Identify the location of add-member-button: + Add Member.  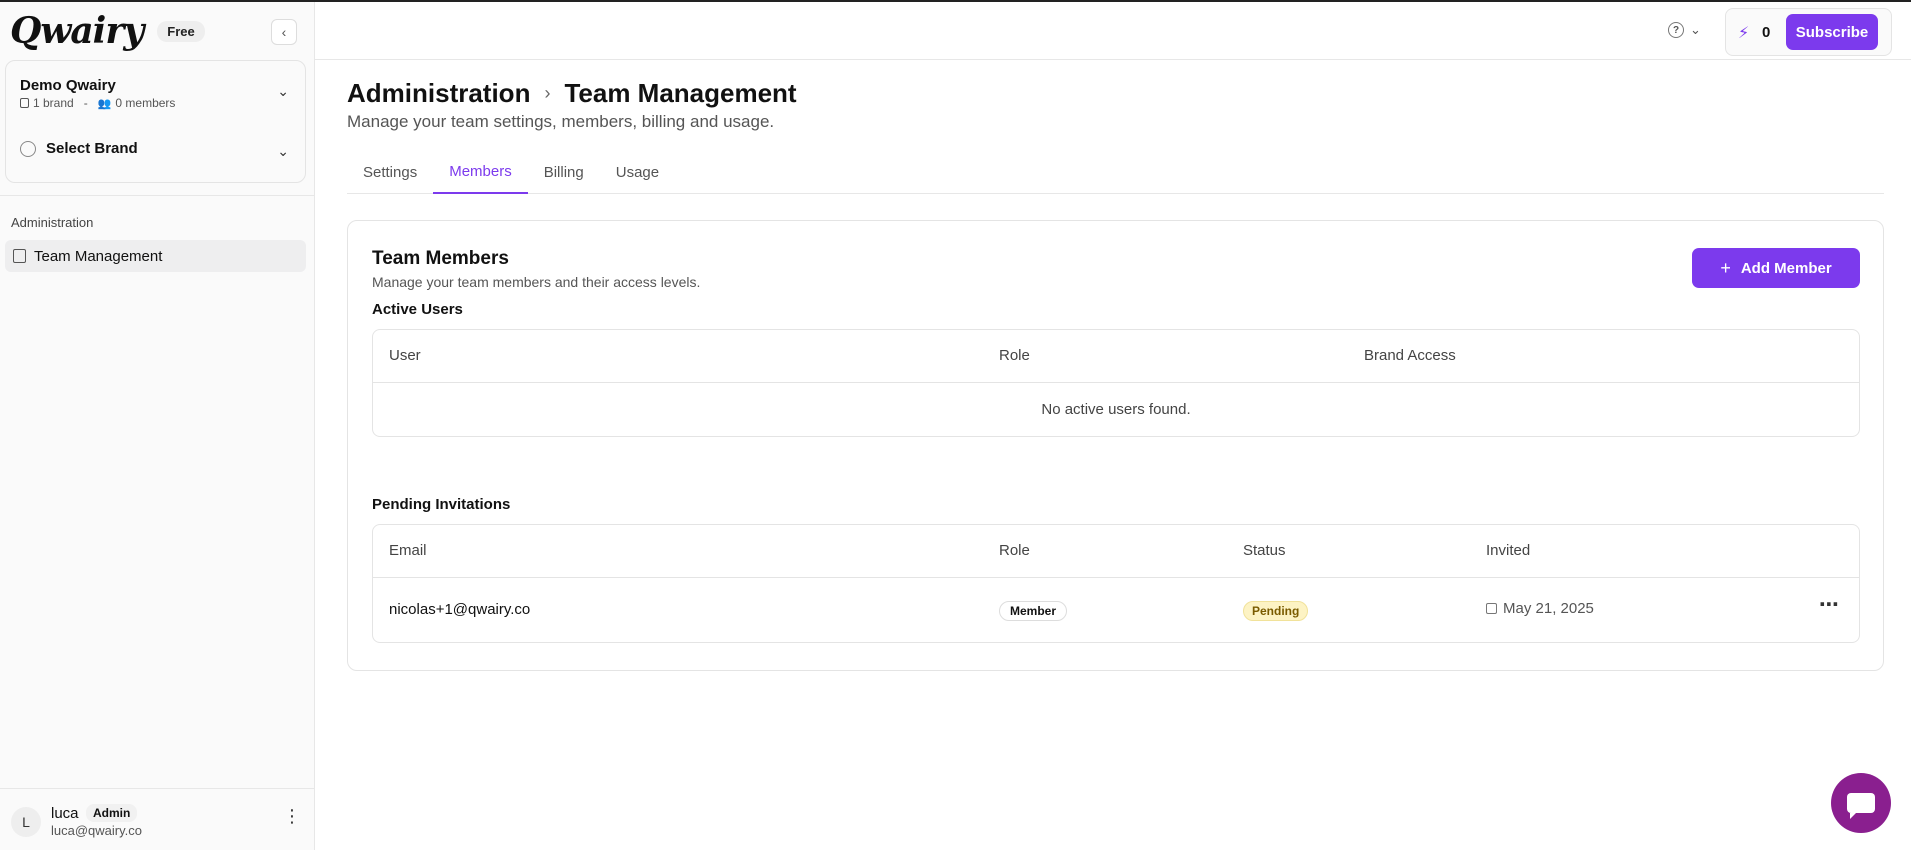
(1776, 268).